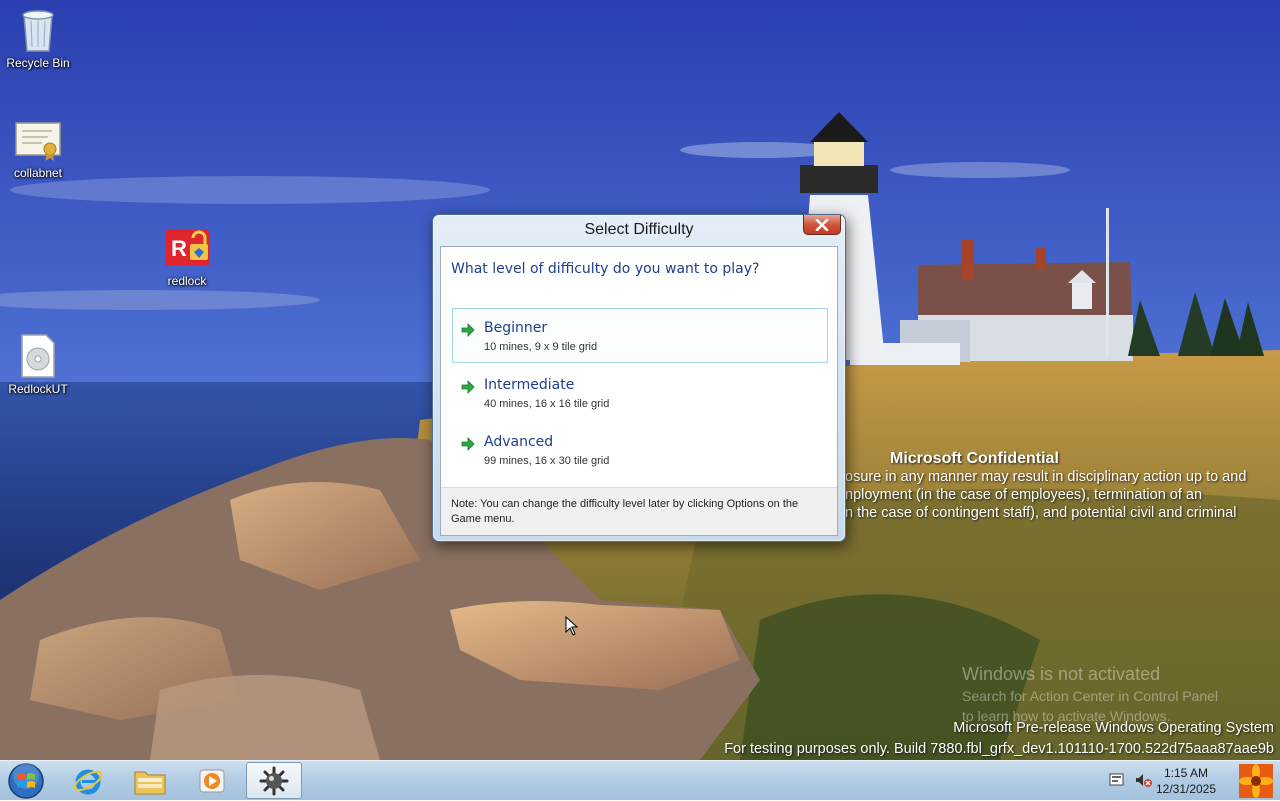 The height and width of the screenshot is (801, 1280). Describe the element at coordinates (974, 458) in the screenshot. I see `confidential-title: Microsoft Confidential` at that location.